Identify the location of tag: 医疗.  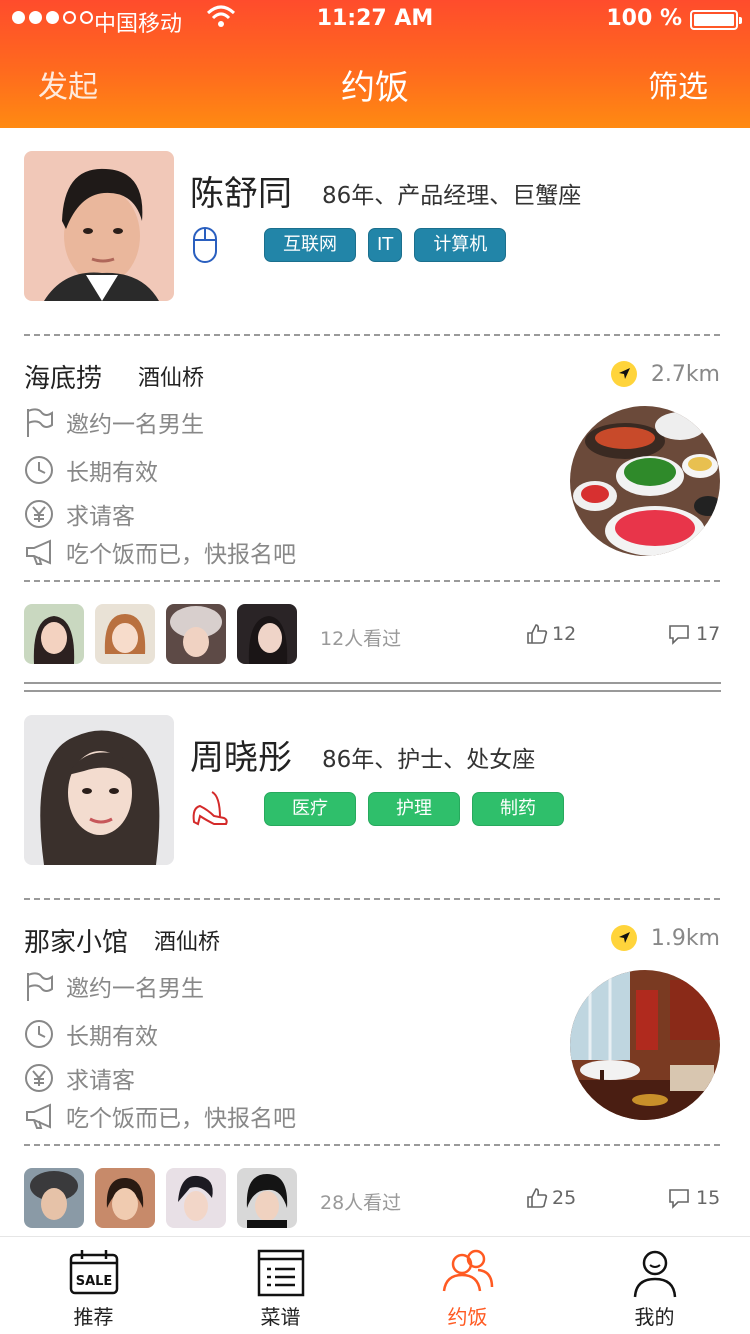
(310, 809).